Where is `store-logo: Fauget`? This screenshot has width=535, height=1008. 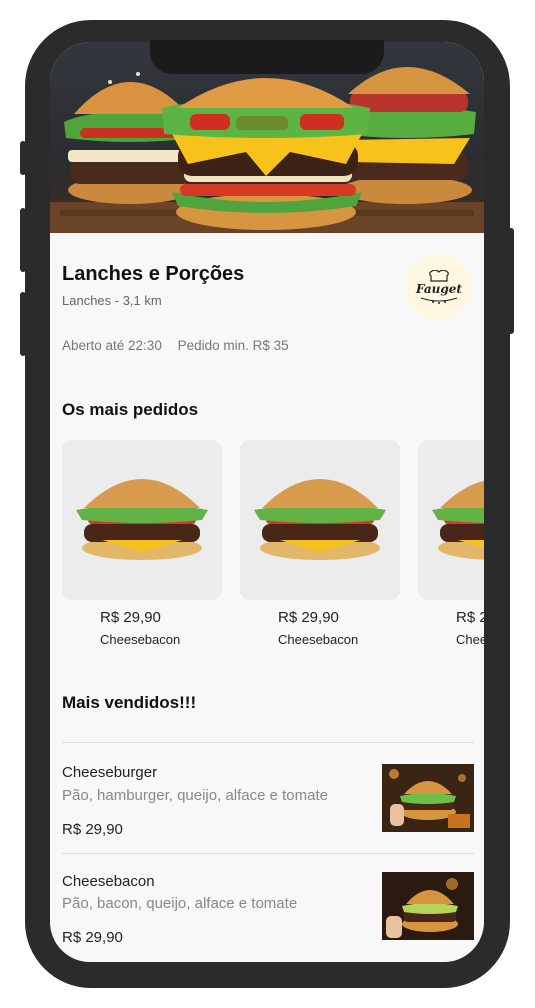
store-logo: Fauget is located at coordinates (439, 287).